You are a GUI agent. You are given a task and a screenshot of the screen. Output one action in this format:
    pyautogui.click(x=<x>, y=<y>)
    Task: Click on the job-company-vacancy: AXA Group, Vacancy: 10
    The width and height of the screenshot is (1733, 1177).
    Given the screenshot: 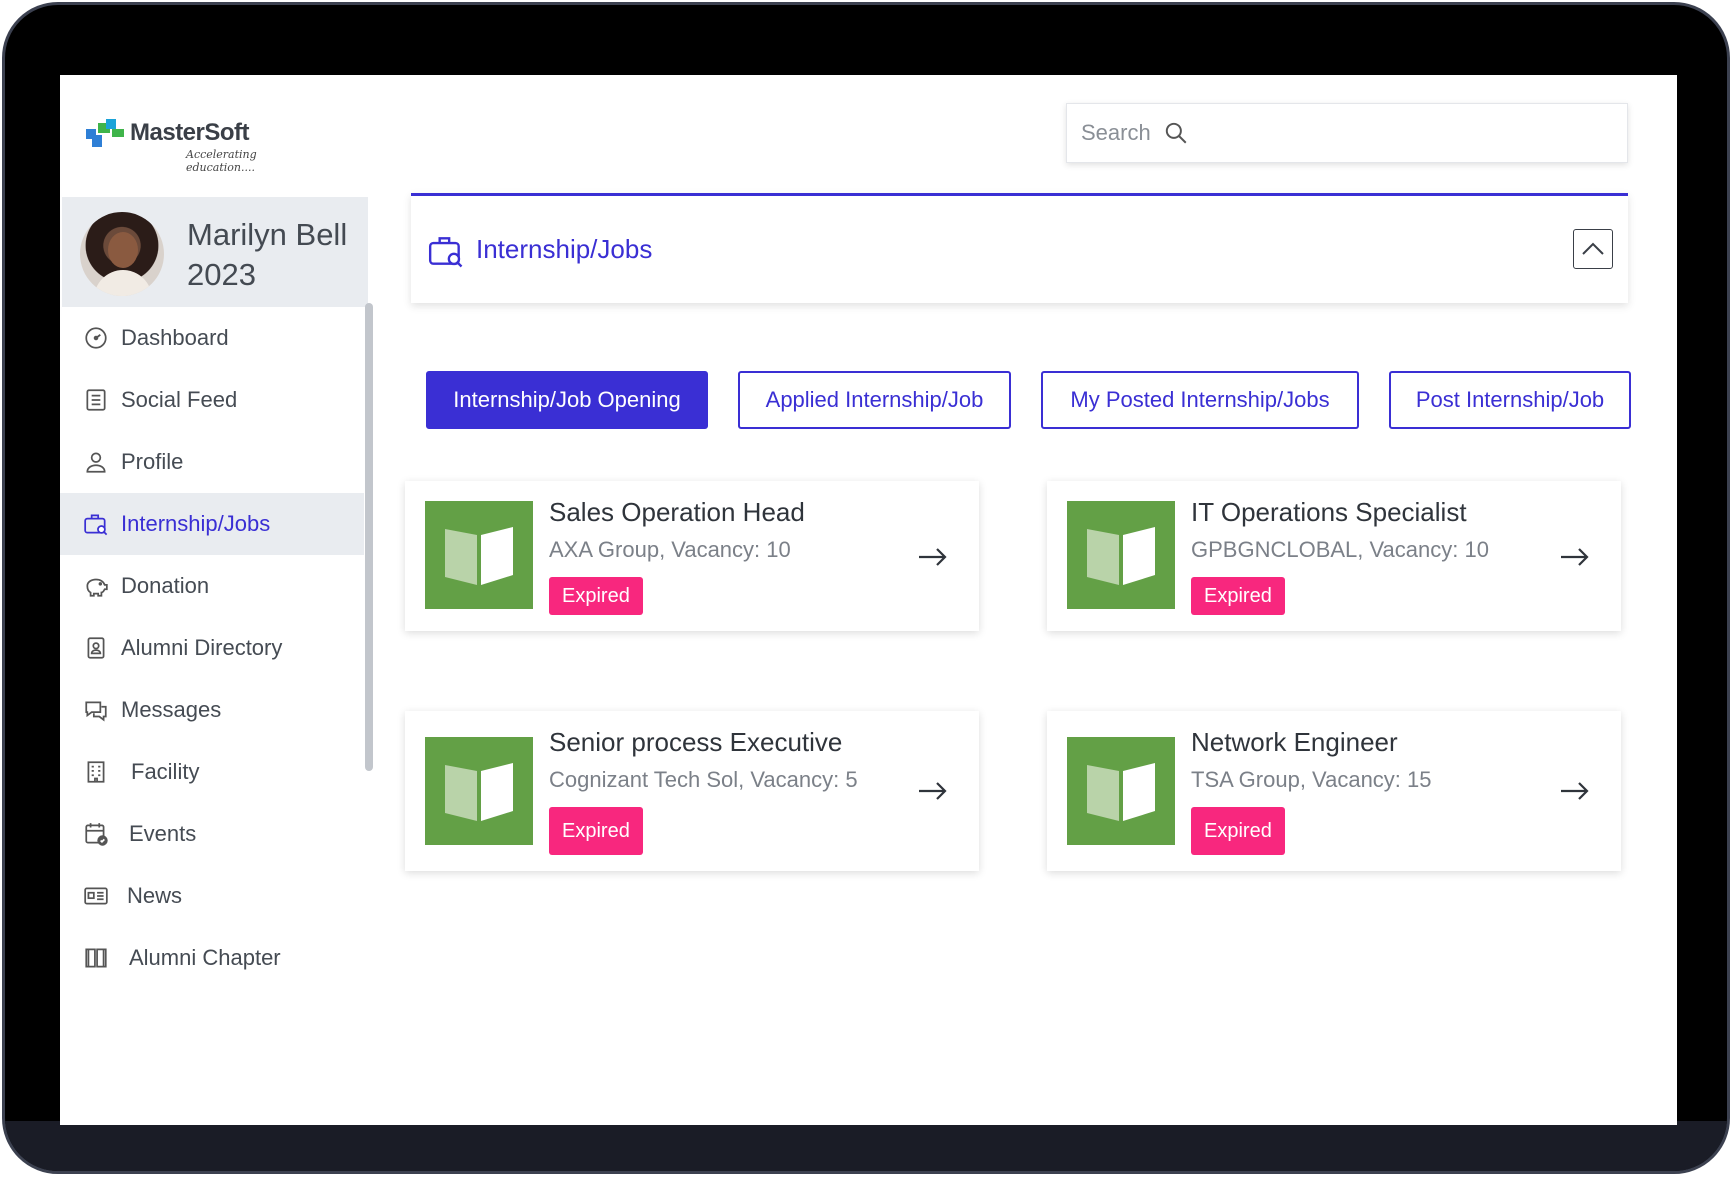 What is the action you would take?
    pyautogui.click(x=670, y=549)
    